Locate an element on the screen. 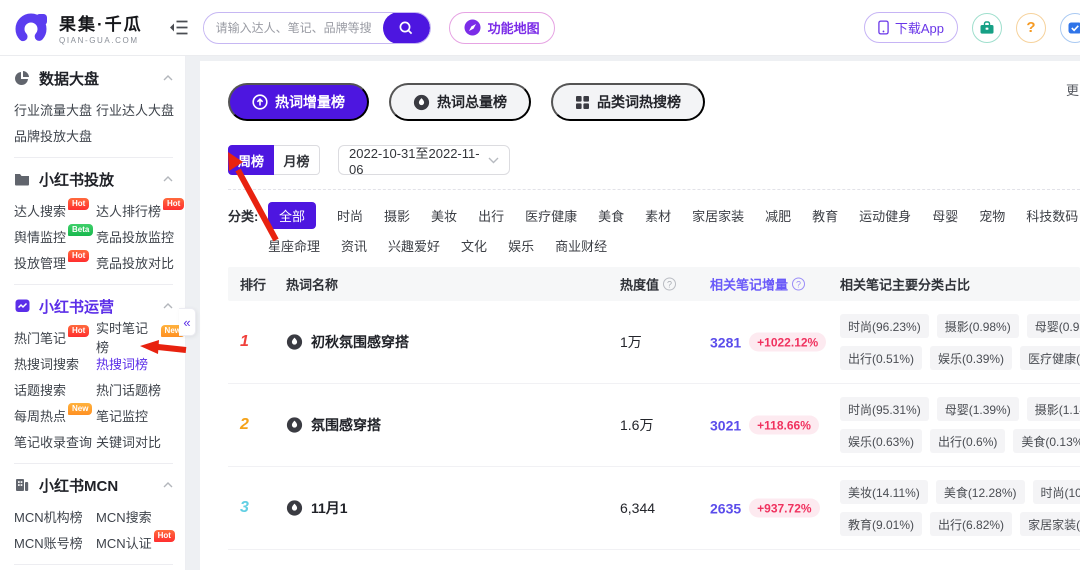  download-app-button: 下载App is located at coordinates (910, 27).